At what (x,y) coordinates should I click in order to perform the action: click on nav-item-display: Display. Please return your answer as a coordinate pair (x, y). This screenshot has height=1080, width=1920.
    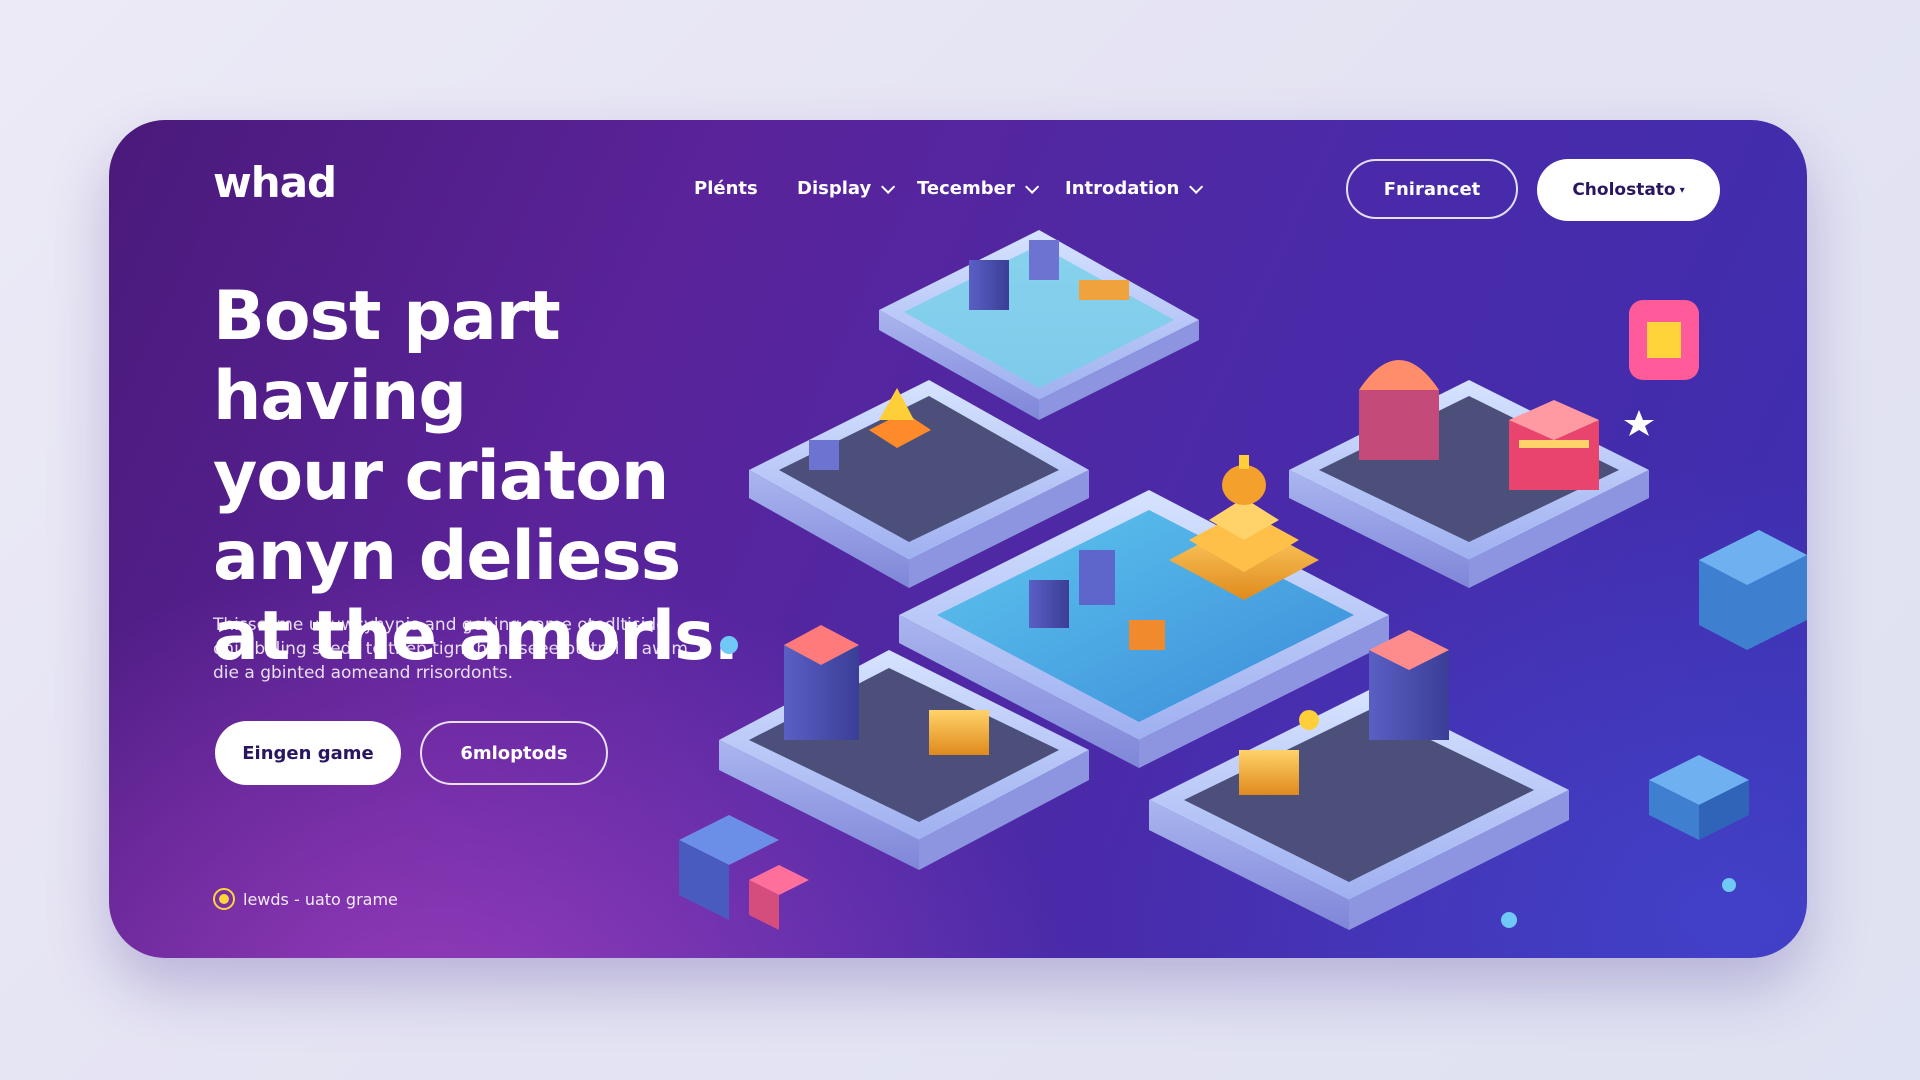
    Looking at the image, I should click on (846, 188).